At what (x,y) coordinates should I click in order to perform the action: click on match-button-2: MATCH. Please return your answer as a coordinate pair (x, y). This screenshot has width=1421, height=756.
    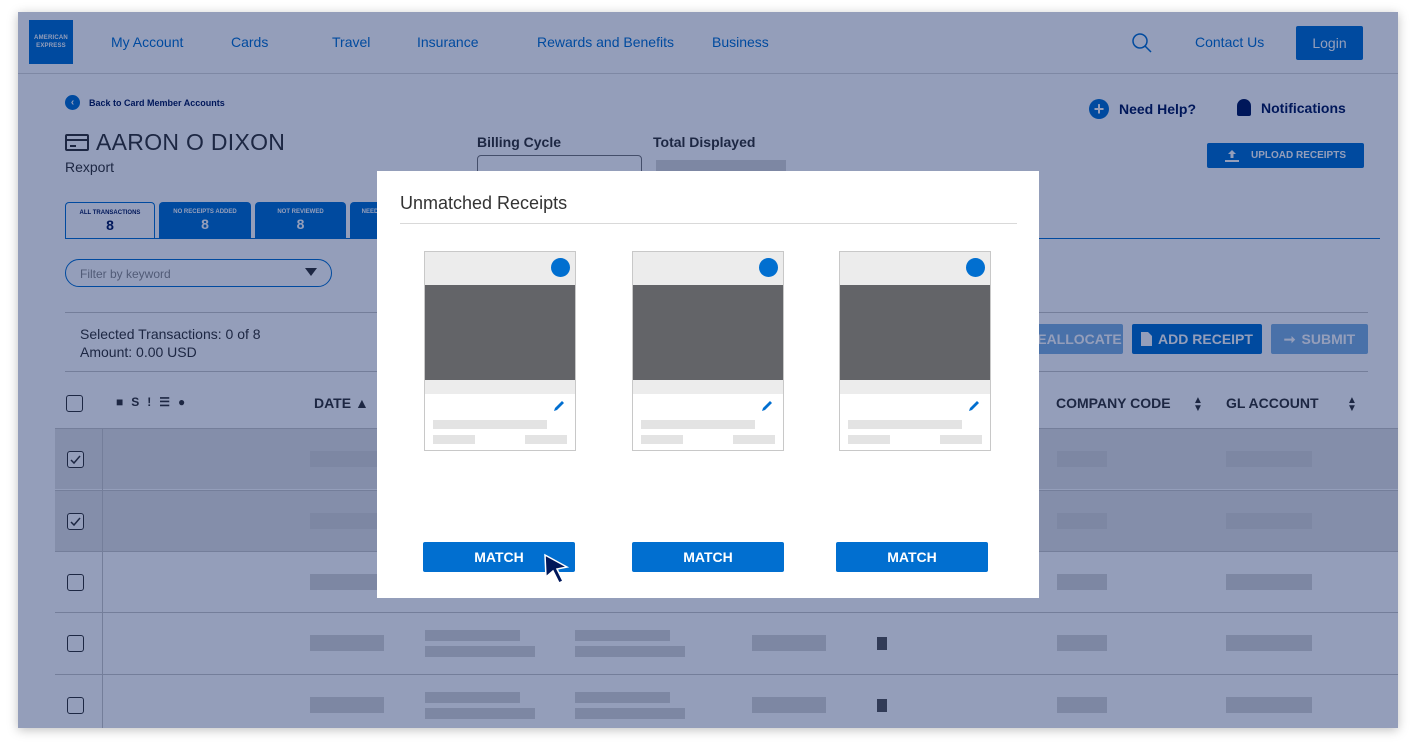
    Looking at the image, I should click on (708, 557).